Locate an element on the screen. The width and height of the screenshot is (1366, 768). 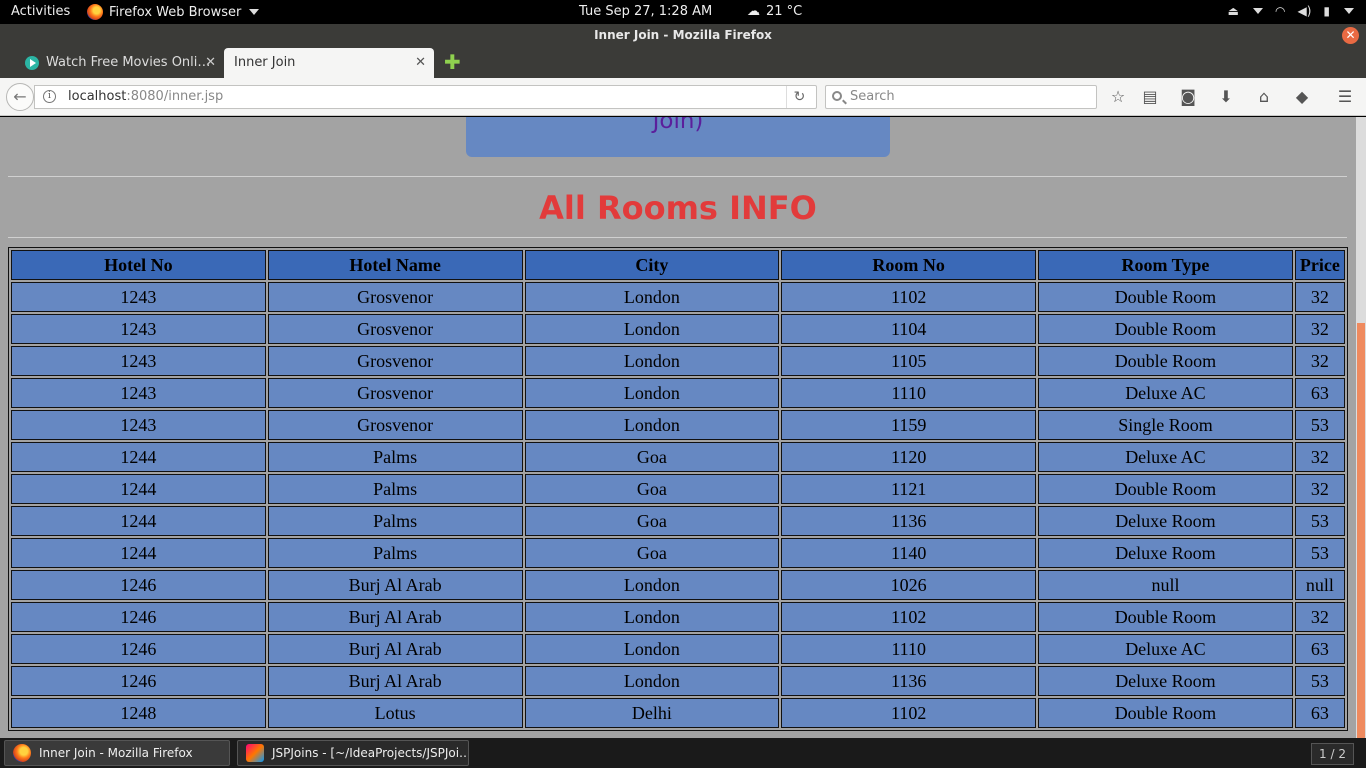
table-row: 1244 Palms Goa 1121 Double Room 32 is located at coordinates (678, 489).